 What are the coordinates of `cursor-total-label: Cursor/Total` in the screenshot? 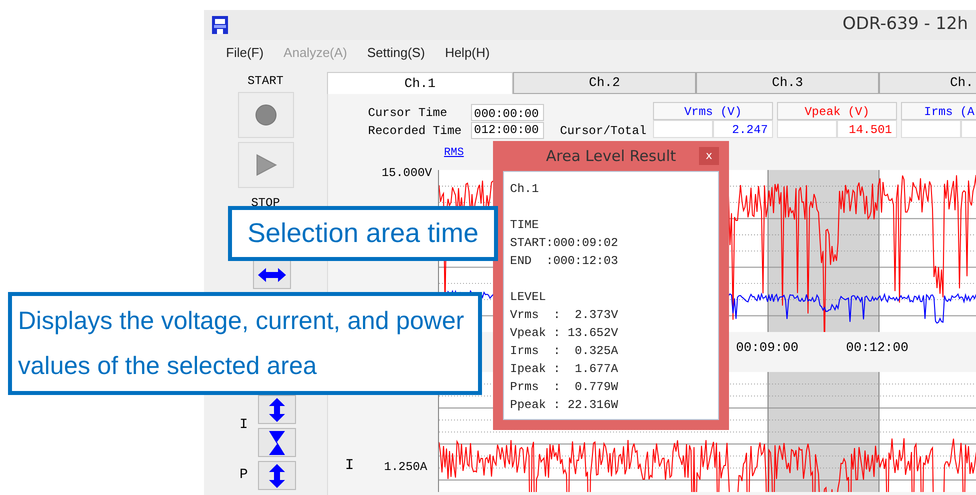 It's located at (603, 131).